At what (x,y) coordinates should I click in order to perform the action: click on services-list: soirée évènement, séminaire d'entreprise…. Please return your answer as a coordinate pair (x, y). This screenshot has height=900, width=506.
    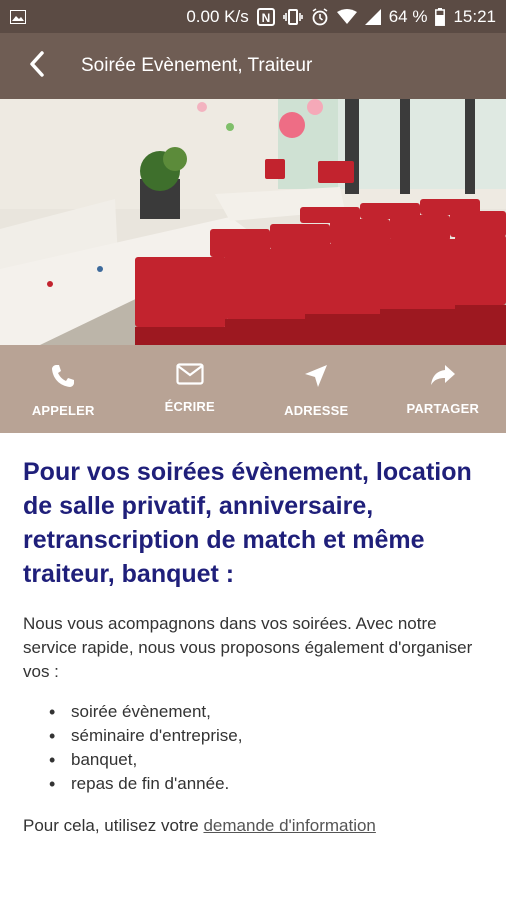
    Looking at the image, I should click on (255, 748).